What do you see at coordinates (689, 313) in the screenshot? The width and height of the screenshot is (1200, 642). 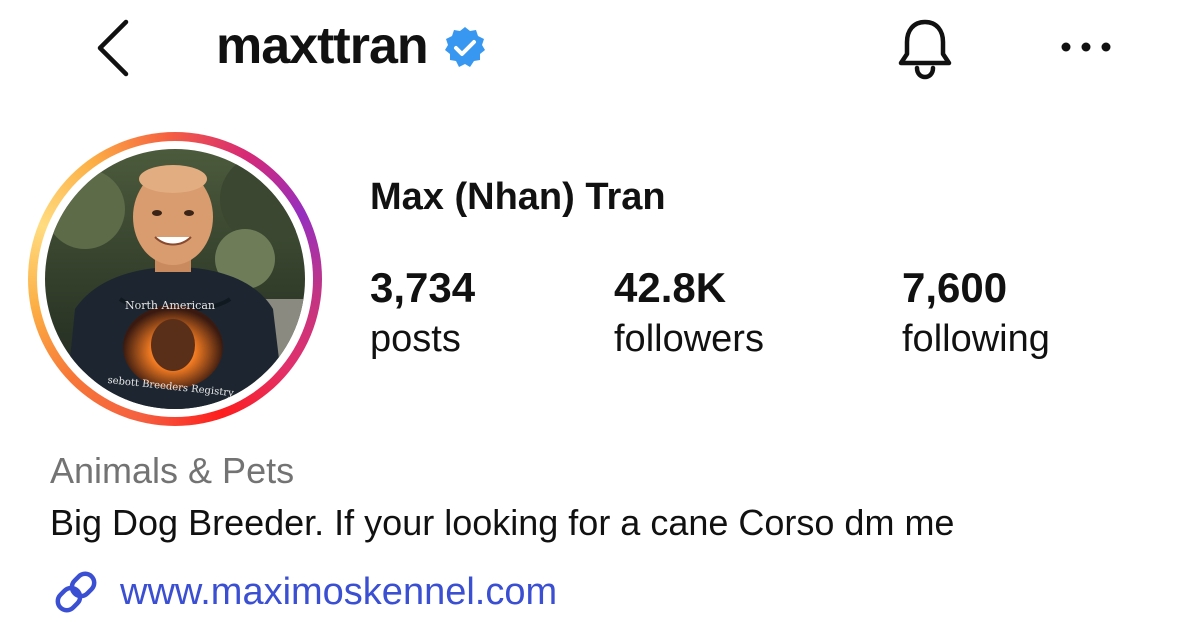 I see `stat-followers: 42.8K followers` at bounding box center [689, 313].